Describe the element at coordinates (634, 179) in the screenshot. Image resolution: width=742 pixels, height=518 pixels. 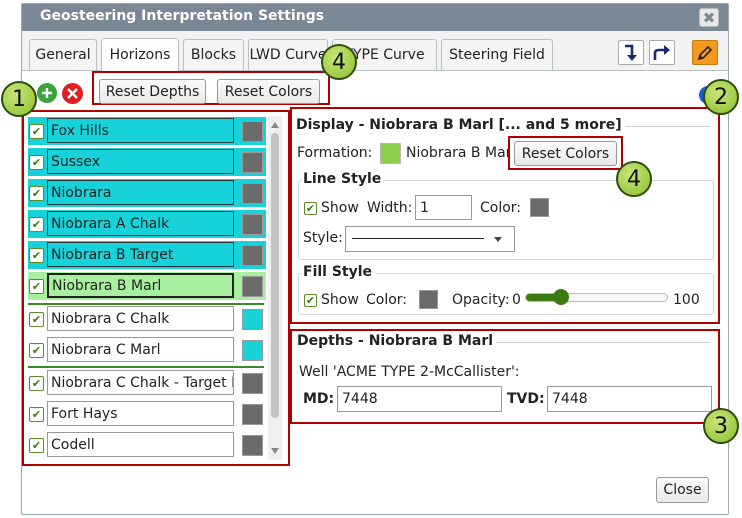
I see `callout-badge-4-display: 4` at that location.